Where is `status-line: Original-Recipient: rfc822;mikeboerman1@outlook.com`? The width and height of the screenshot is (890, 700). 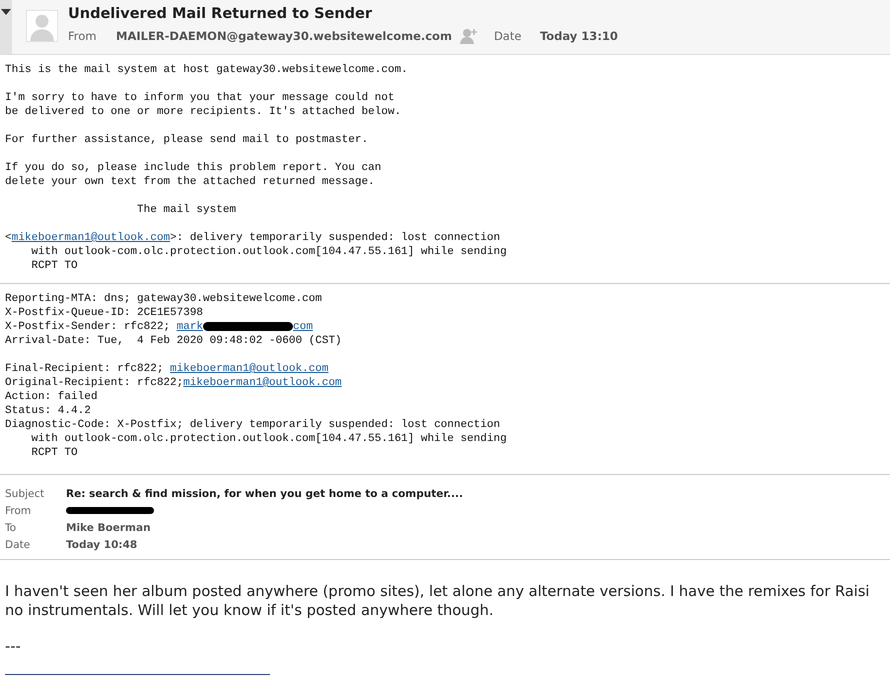 status-line: Original-Recipient: rfc822;mikeboerman1@outlook.com is located at coordinates (173, 383).